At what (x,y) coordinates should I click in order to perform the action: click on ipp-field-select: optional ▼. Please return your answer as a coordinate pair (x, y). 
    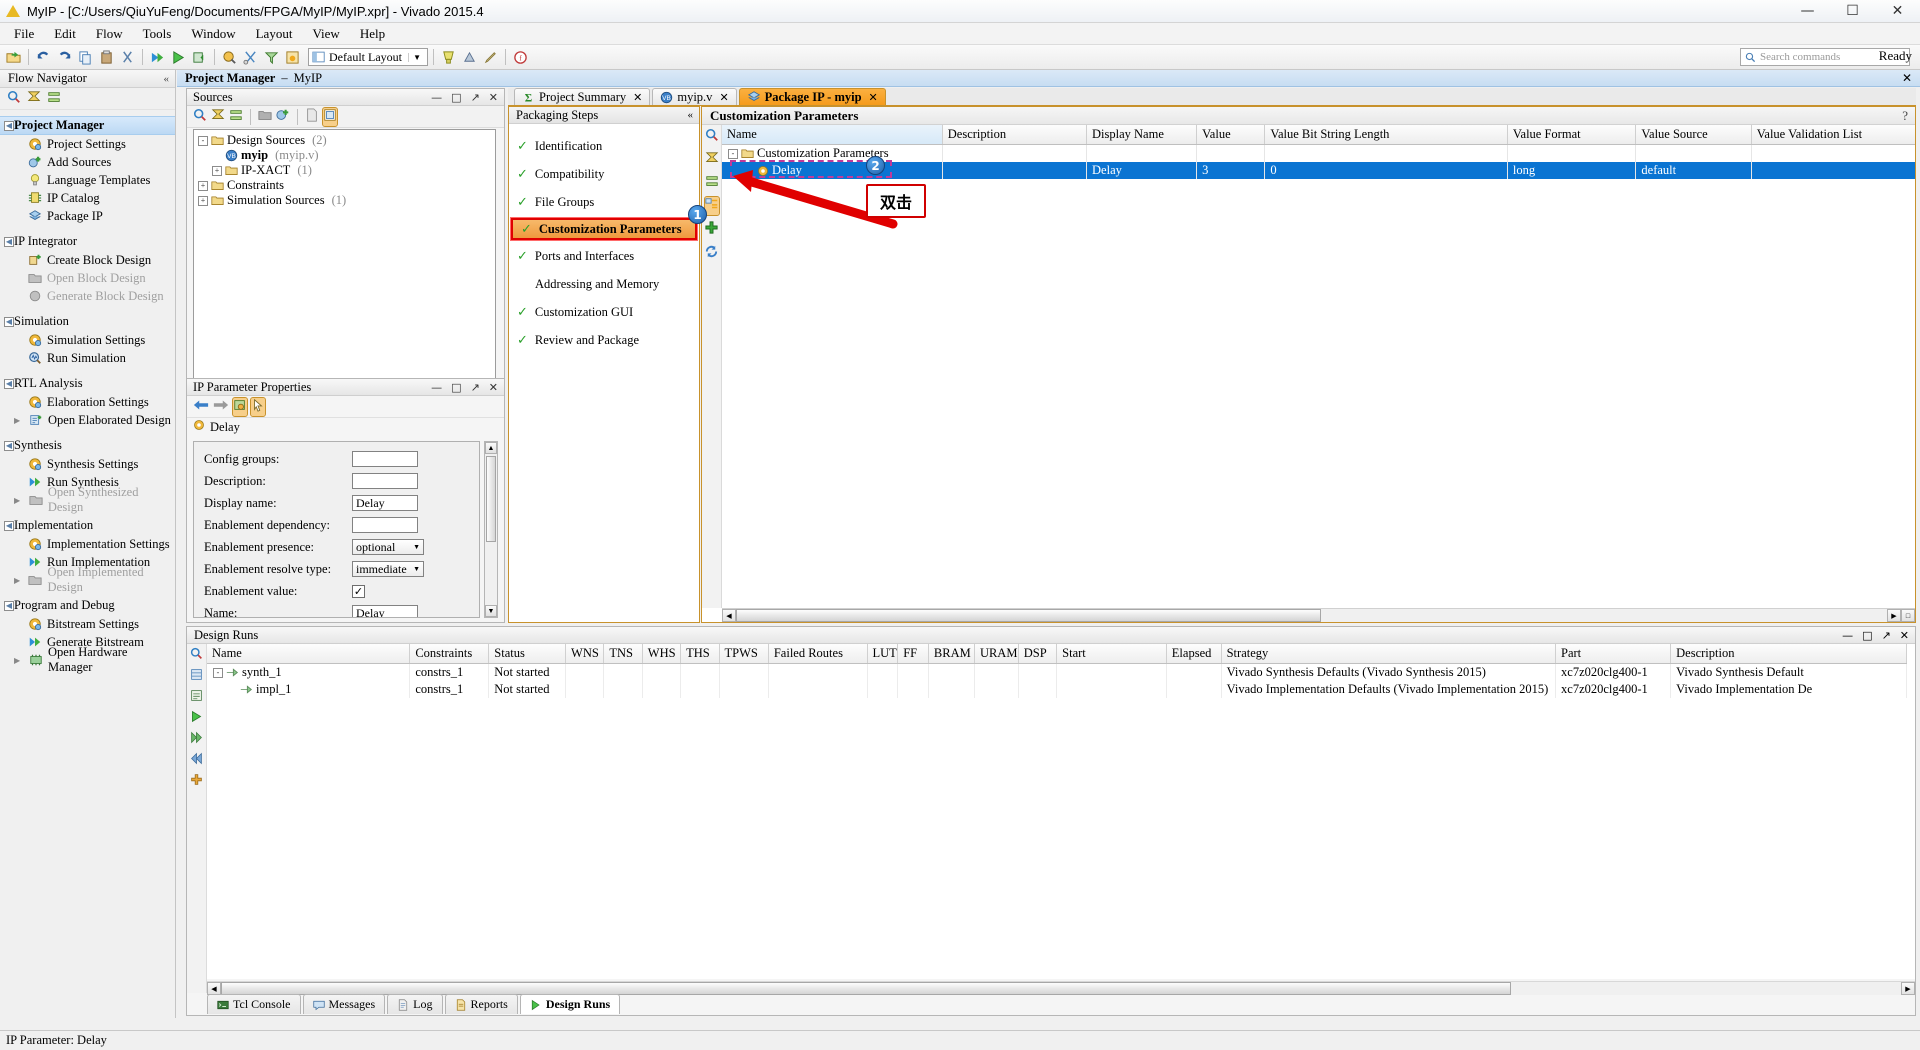
    Looking at the image, I should click on (388, 547).